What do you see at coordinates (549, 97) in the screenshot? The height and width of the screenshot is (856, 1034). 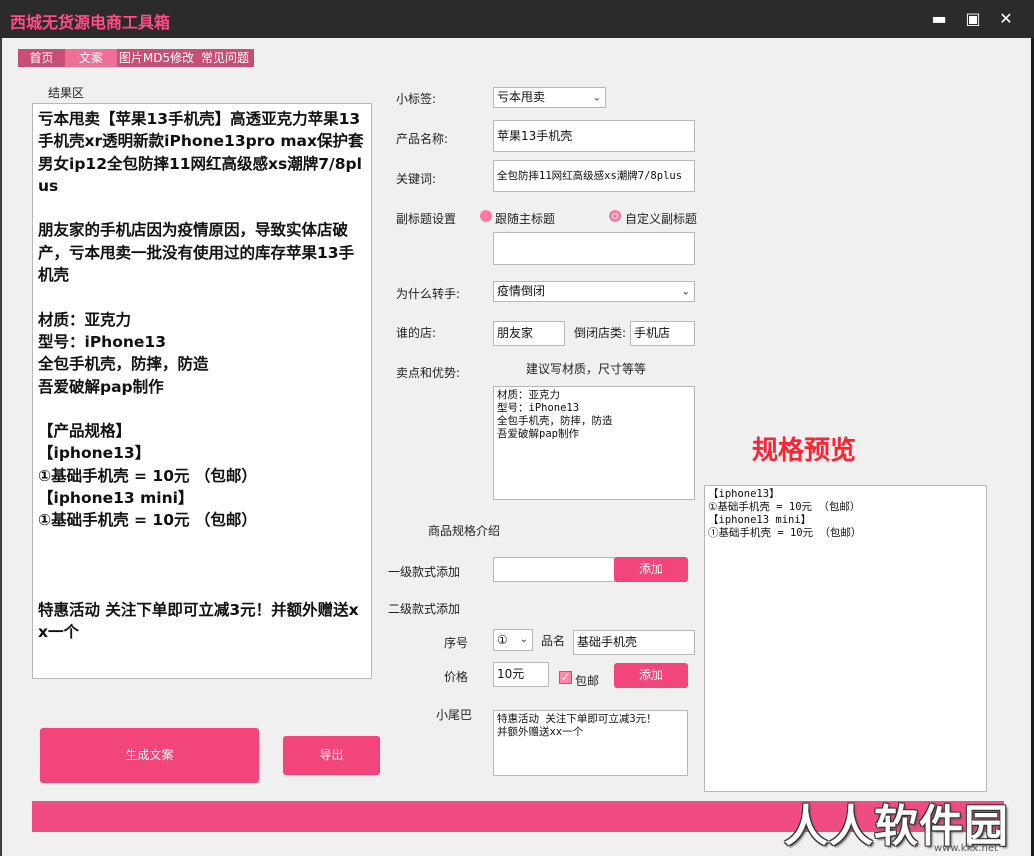 I see `tag-select: 亏本甩卖 ⌄` at bounding box center [549, 97].